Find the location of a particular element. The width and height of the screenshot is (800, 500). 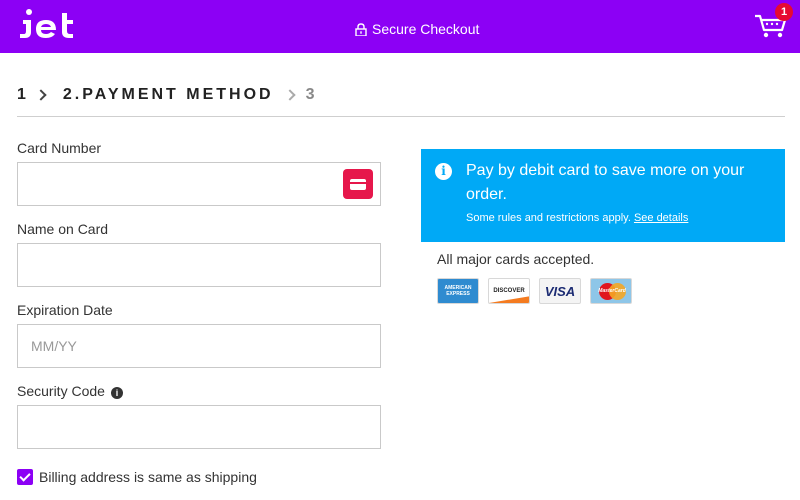

card-number-label: Card Number is located at coordinates (59, 148).